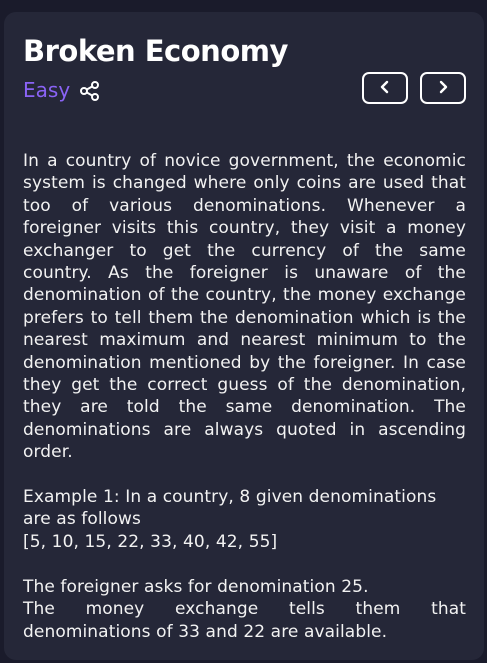 The width and height of the screenshot is (487, 663). I want to click on next-problem-button, so click(443, 88).